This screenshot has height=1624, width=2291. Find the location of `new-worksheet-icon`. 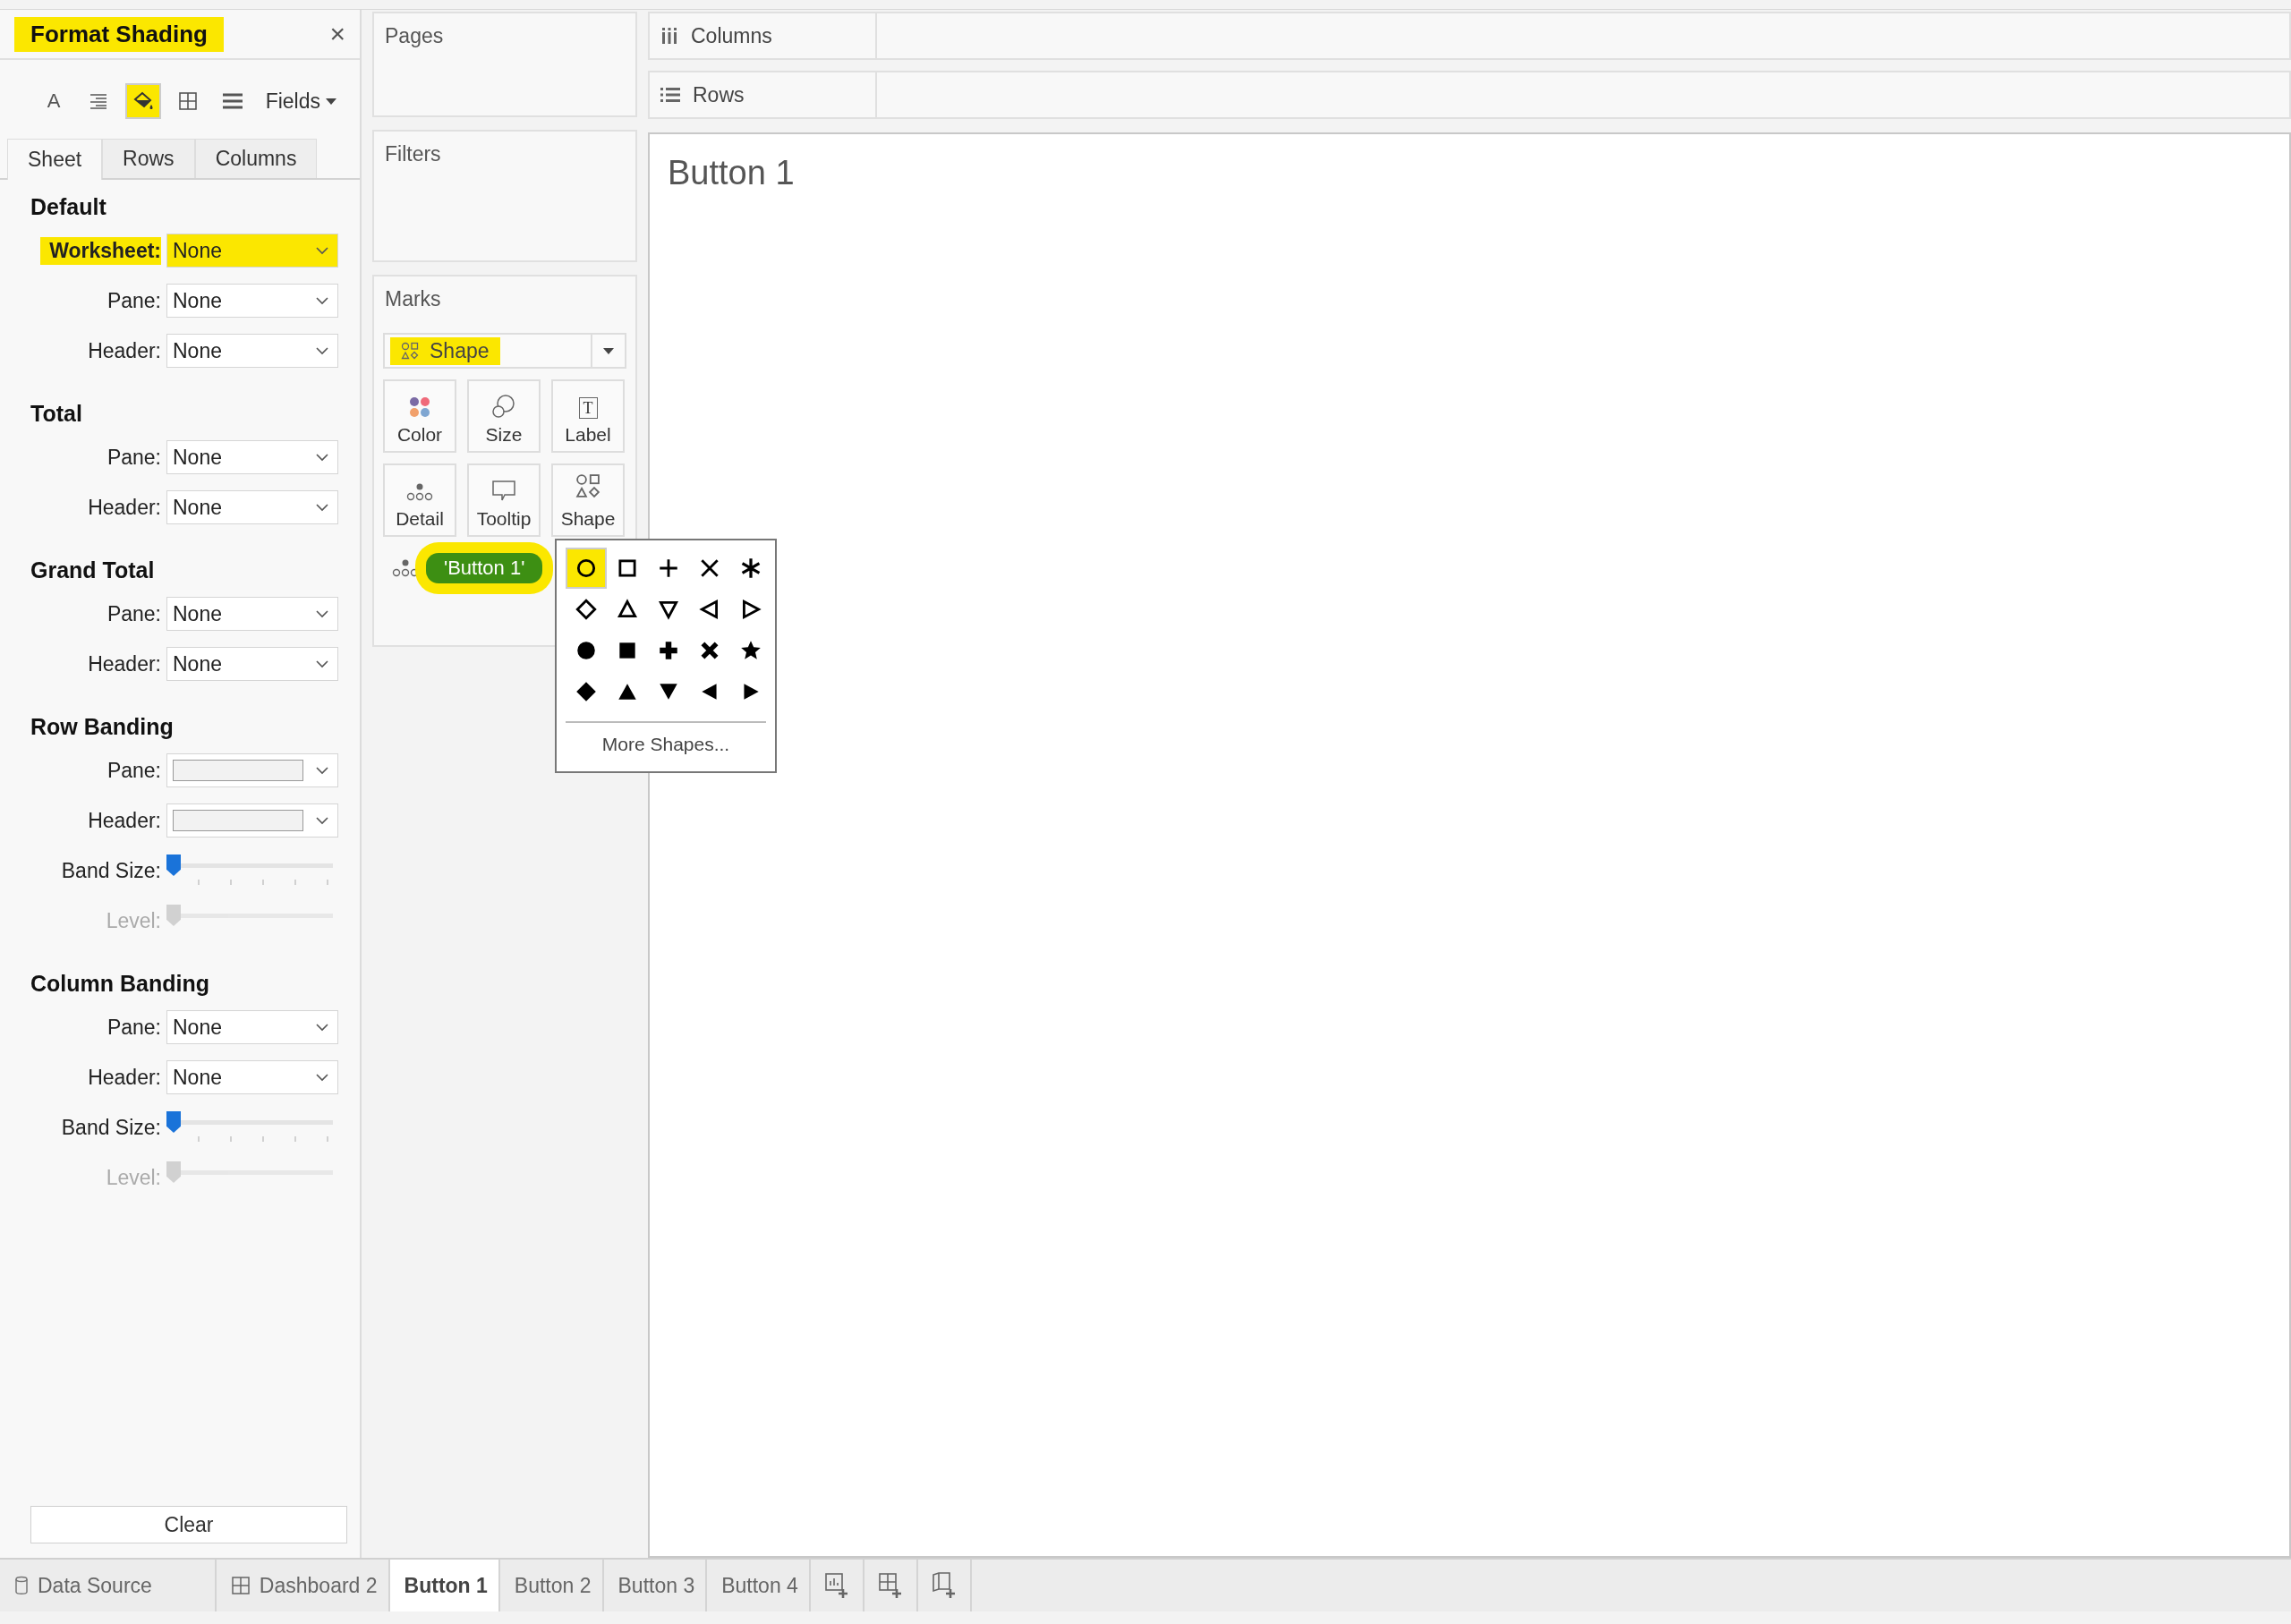

new-worksheet-icon is located at coordinates (836, 1585).